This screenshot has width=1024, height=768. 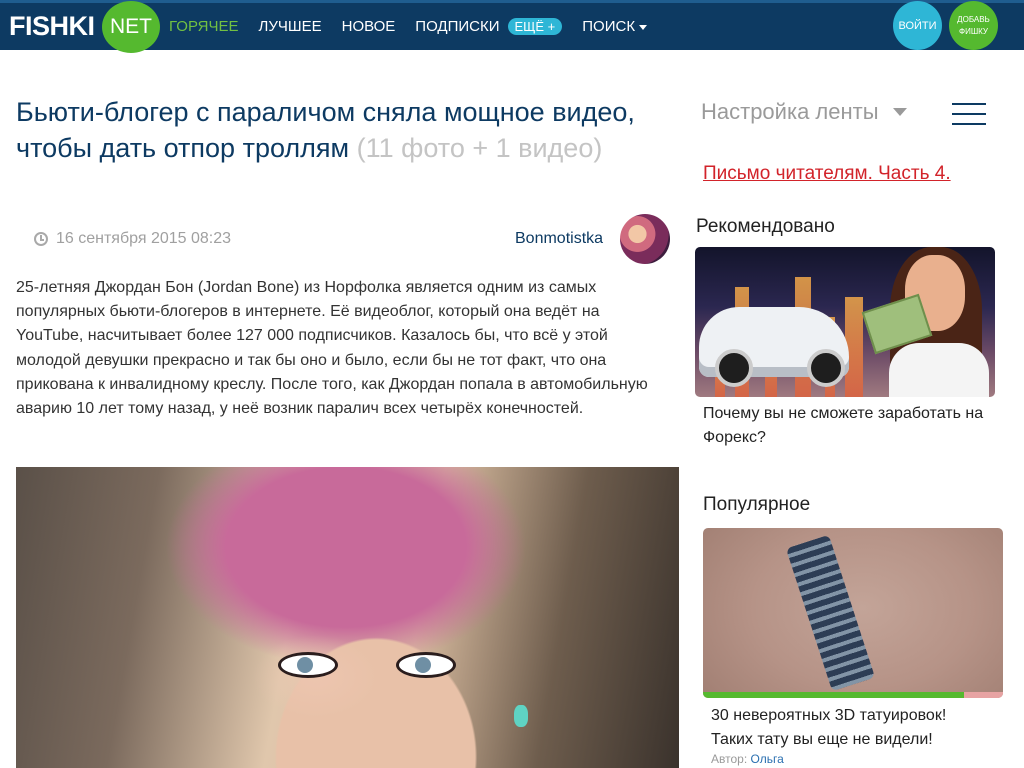 I want to click on logo-badge: NET, so click(x=131, y=27).